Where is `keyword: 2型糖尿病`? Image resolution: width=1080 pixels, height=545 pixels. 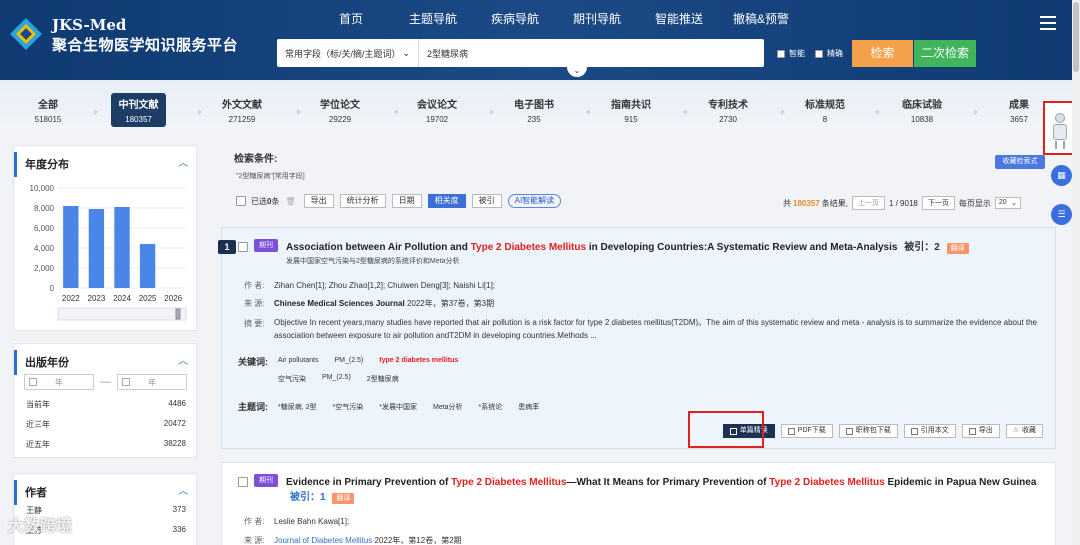
keyword: 2型糖尿病 is located at coordinates (383, 379).